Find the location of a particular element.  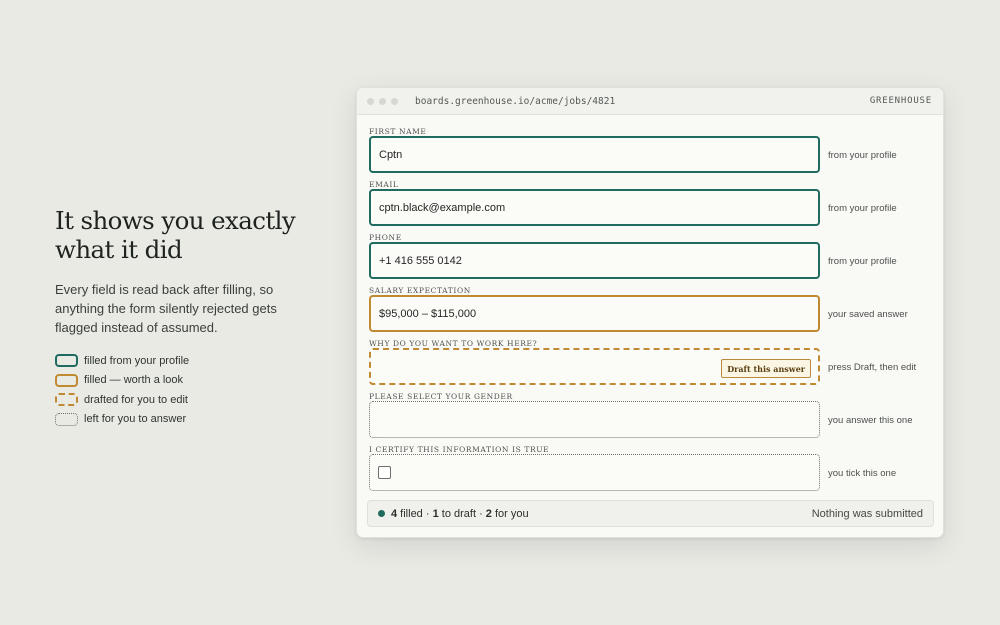

legend-label: drafted for you to edit is located at coordinates (136, 399).